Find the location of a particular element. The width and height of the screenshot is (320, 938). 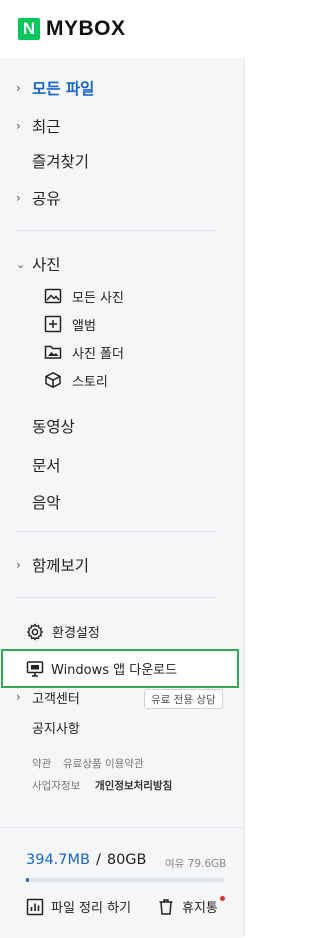

nav-favorites: 즐겨찾기 is located at coordinates (120, 161).